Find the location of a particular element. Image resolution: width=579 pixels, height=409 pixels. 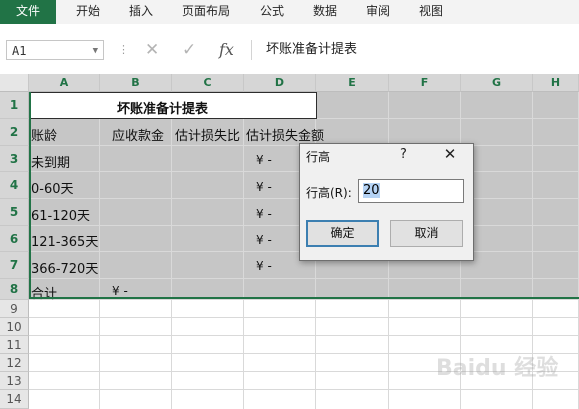

insert-function-icon: fx is located at coordinates (226, 50).